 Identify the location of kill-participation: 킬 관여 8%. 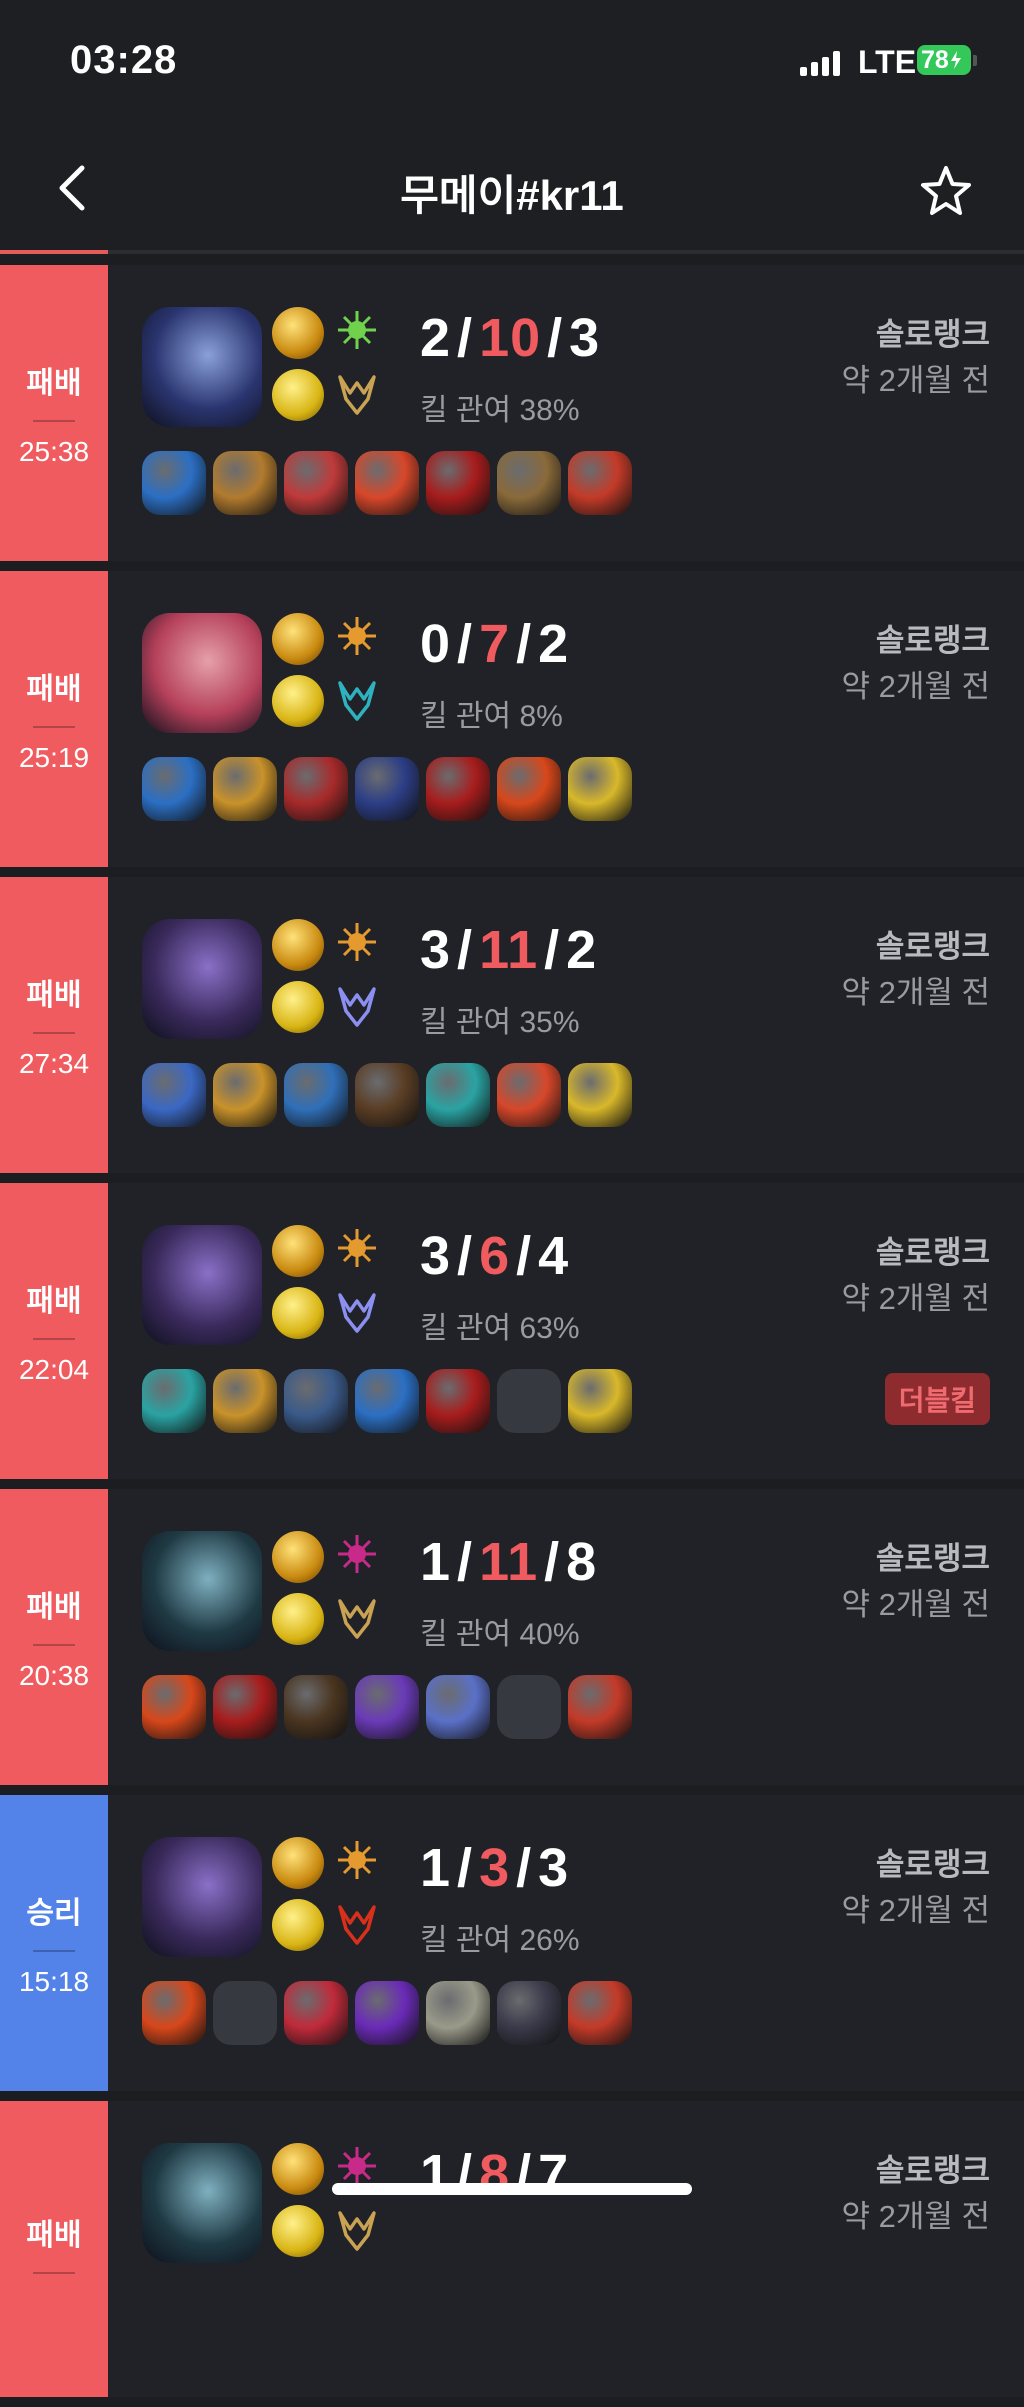
(491, 716).